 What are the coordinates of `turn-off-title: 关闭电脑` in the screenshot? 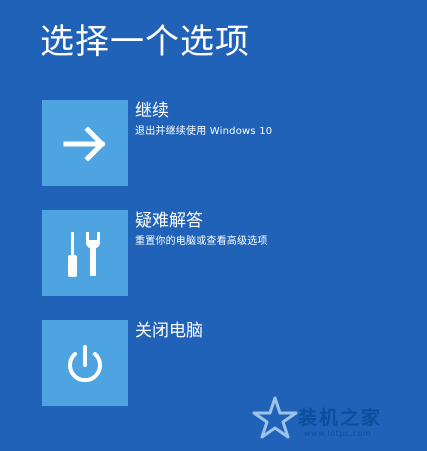 It's located at (169, 331).